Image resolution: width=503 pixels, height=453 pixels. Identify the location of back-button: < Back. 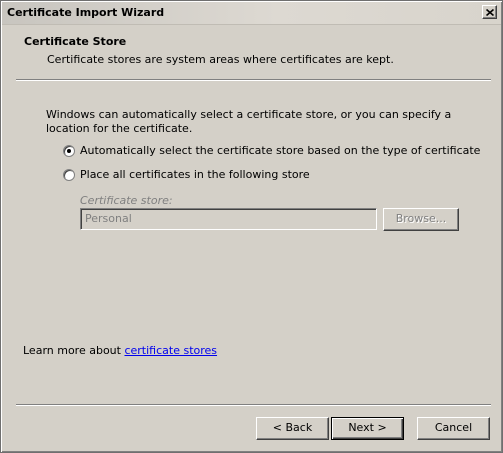
(292, 428).